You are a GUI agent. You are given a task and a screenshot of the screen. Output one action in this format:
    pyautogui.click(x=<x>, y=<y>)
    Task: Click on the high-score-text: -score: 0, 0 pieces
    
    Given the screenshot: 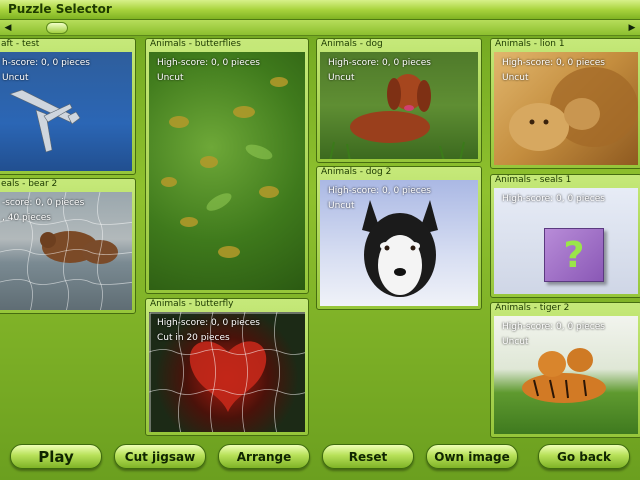 What is the action you would take?
    pyautogui.click(x=43, y=203)
    